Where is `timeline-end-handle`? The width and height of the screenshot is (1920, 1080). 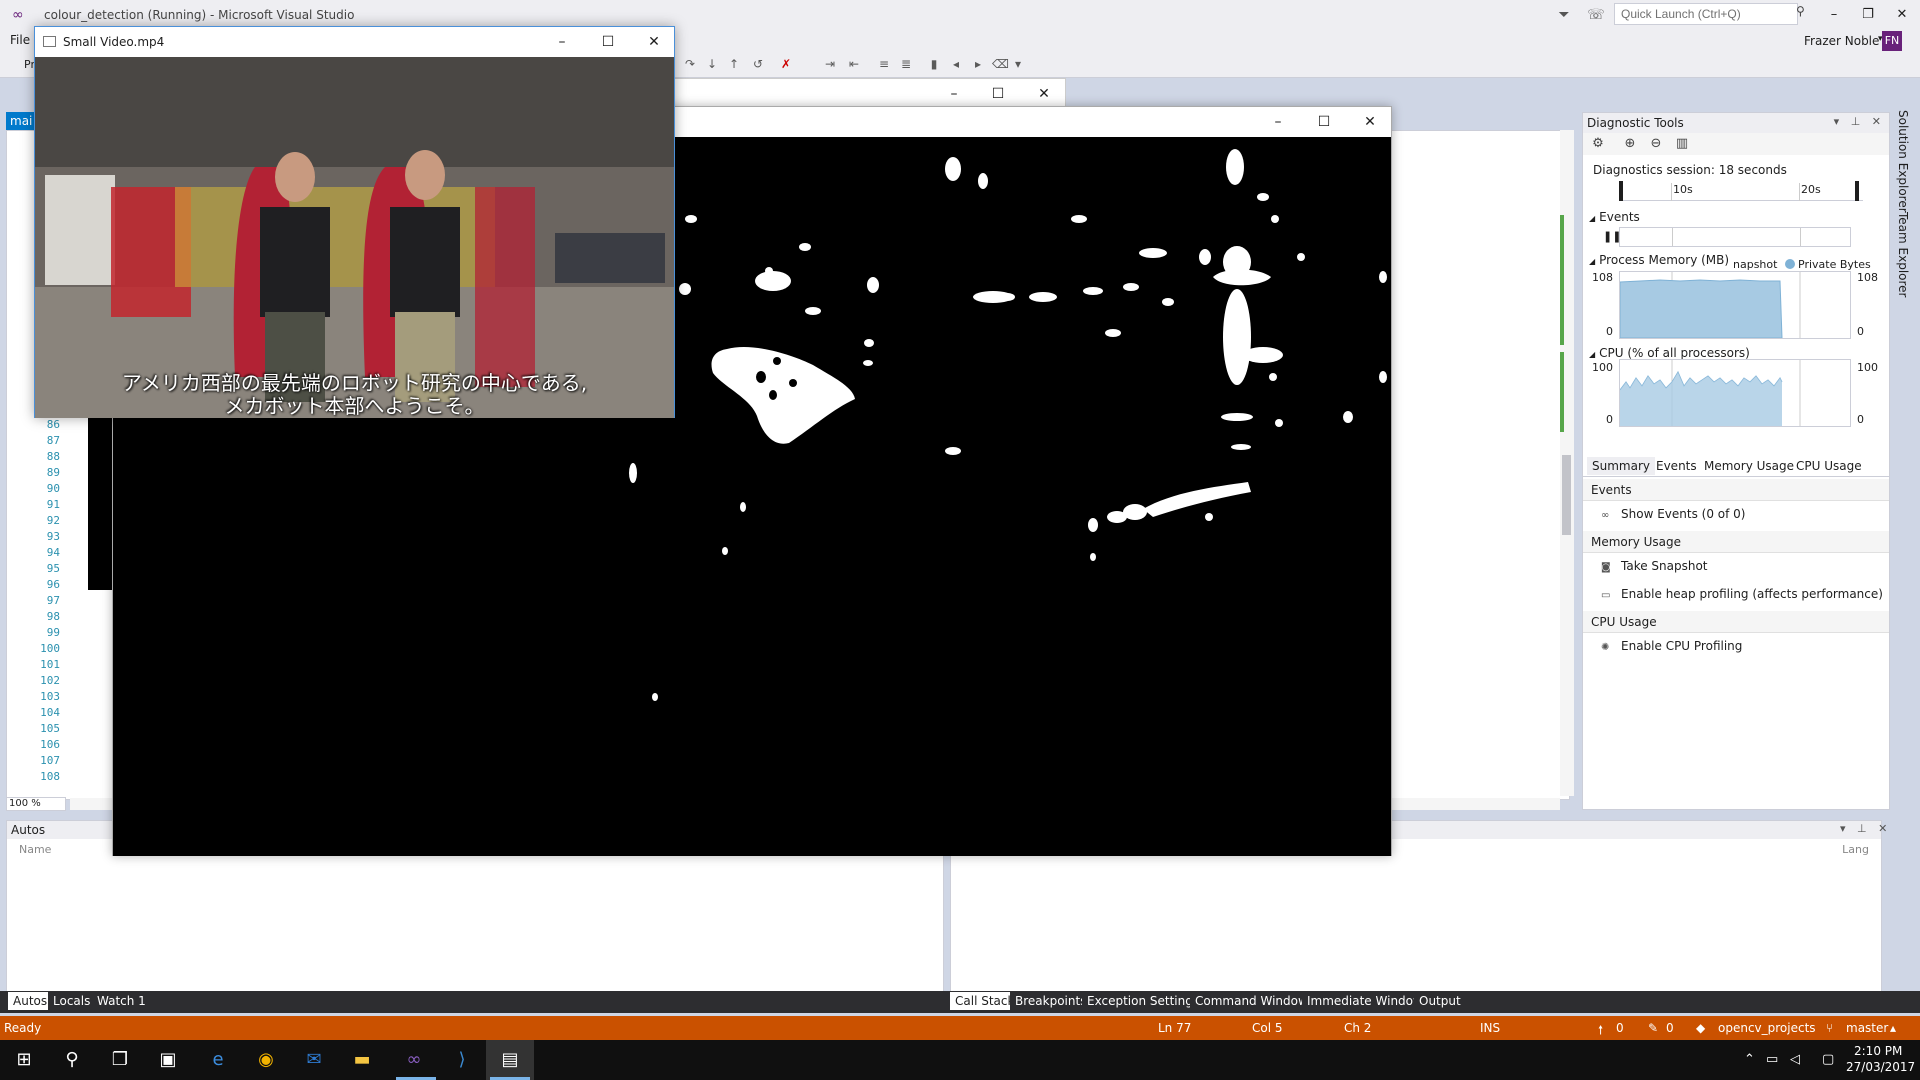
timeline-end-handle is located at coordinates (1857, 191).